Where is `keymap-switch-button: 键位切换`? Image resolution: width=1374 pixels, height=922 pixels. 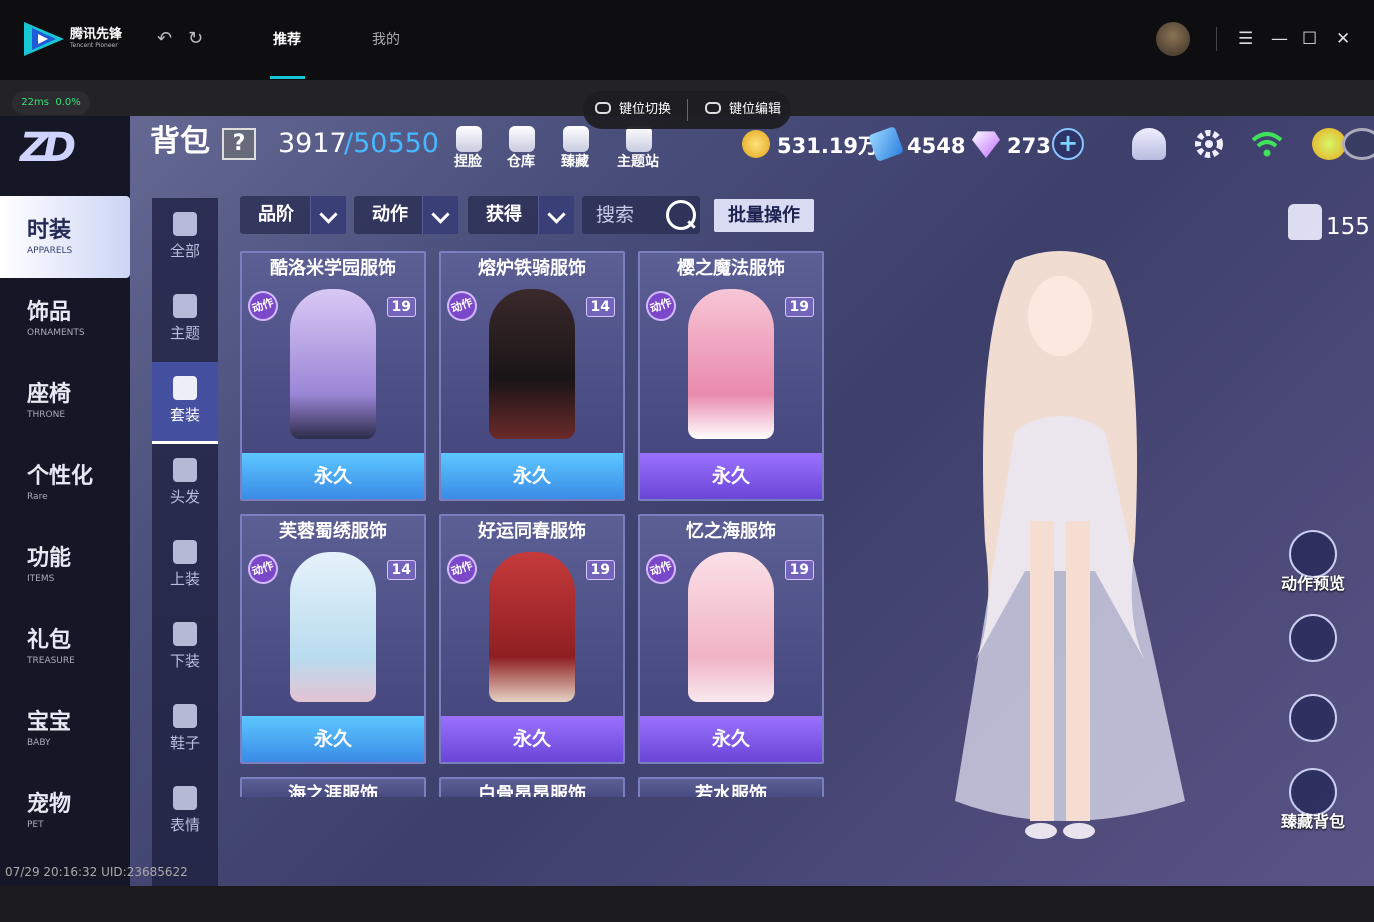
keymap-switch-button: 键位切换 is located at coordinates (645, 110).